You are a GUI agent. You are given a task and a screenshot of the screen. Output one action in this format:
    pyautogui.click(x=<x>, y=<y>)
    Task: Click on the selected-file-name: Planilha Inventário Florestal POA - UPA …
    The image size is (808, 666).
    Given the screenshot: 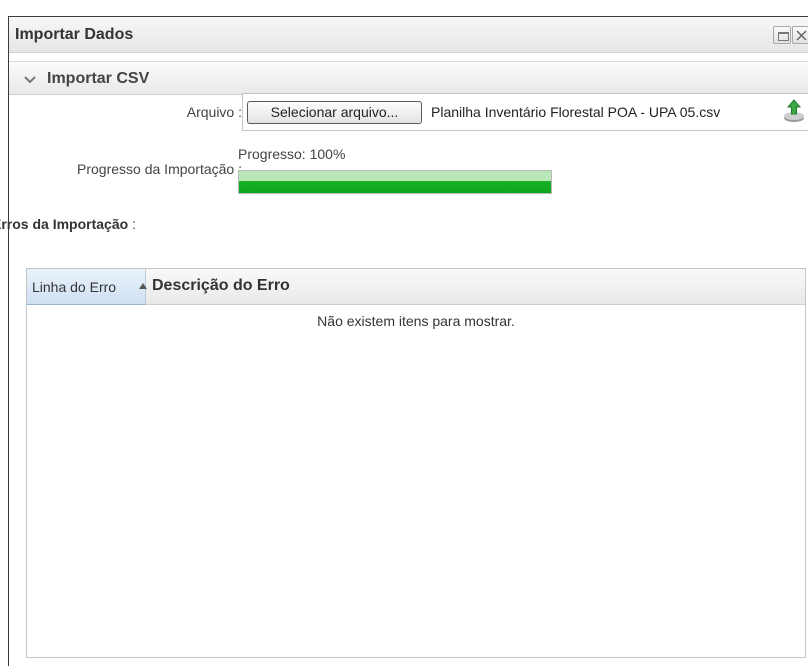 What is the action you would take?
    pyautogui.click(x=576, y=112)
    